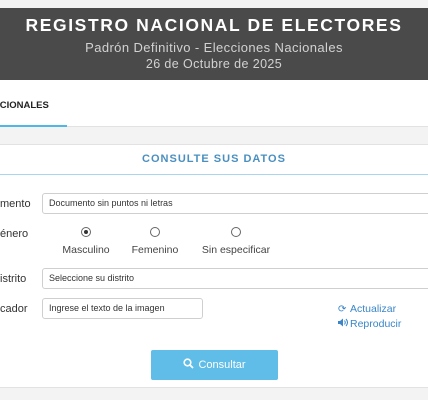 The height and width of the screenshot is (400, 428). Describe the element at coordinates (14, 234) in the screenshot. I see `genero-label: énero` at that location.